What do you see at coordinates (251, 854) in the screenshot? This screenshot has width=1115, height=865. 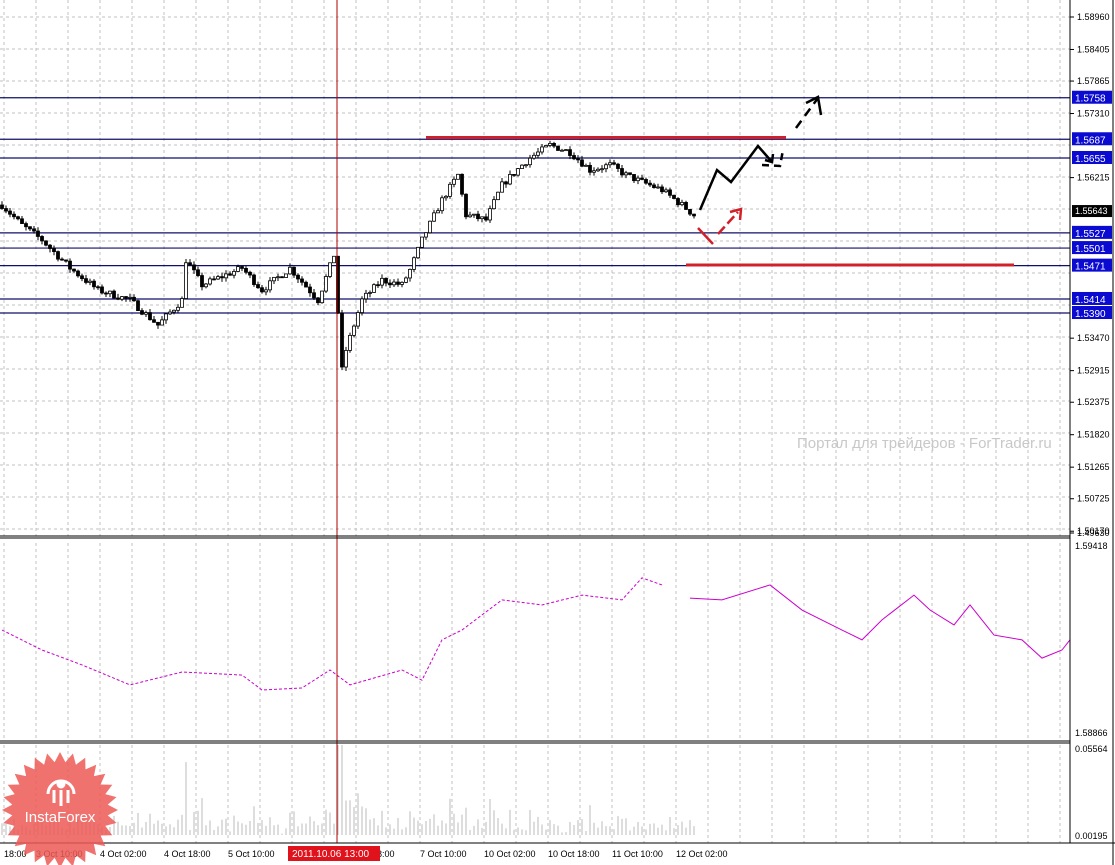 I see `time-label: 5 Oct 10:00` at bounding box center [251, 854].